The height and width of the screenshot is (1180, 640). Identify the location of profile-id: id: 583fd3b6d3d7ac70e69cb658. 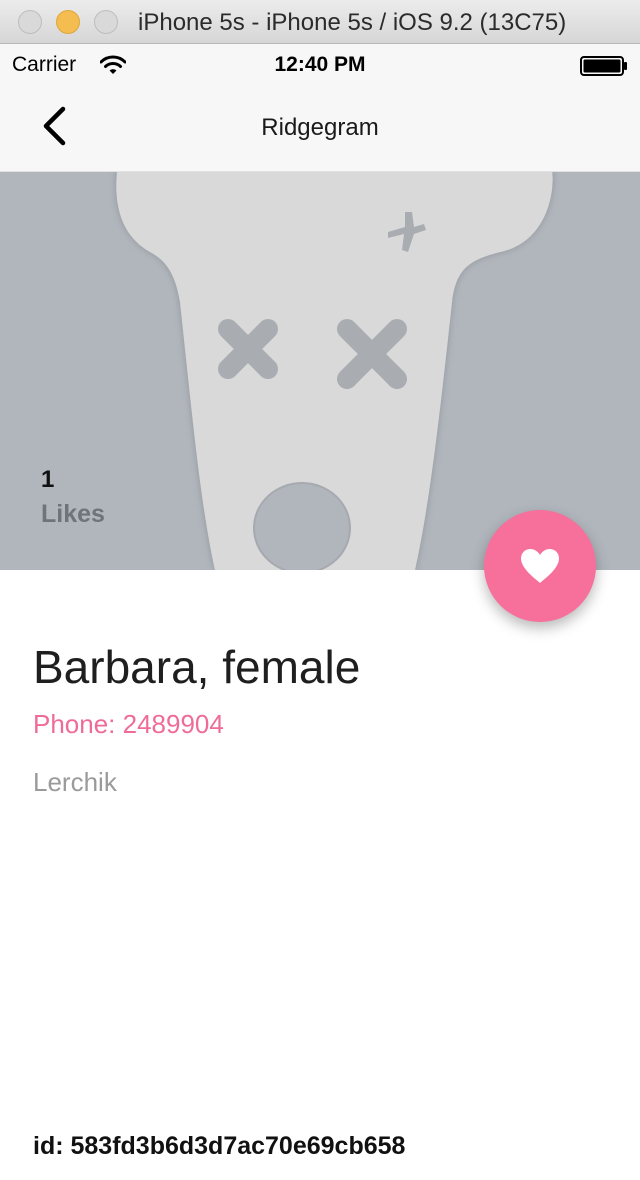
(219, 1146).